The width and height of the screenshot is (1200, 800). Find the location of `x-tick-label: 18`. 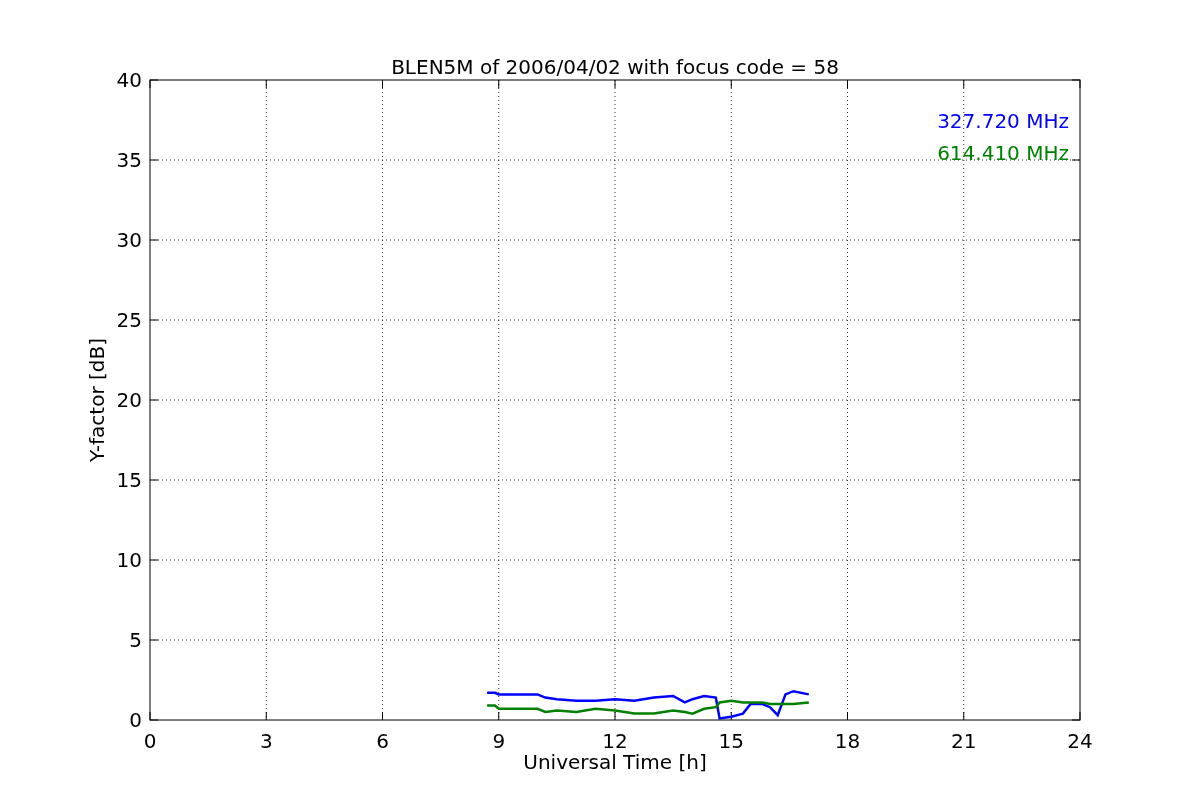

x-tick-label: 18 is located at coordinates (847, 741).